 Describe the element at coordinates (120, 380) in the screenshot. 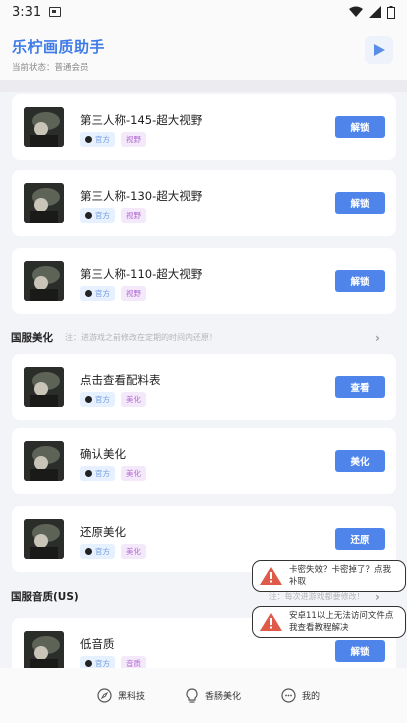

I see `card-title: 点击查看配料表` at that location.